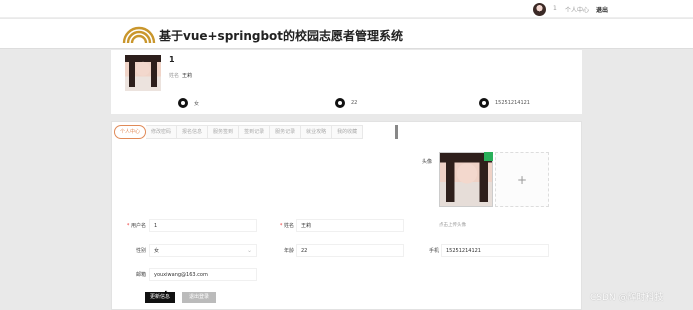  I want to click on watermark: CSDN @辉时科技, so click(627, 298).